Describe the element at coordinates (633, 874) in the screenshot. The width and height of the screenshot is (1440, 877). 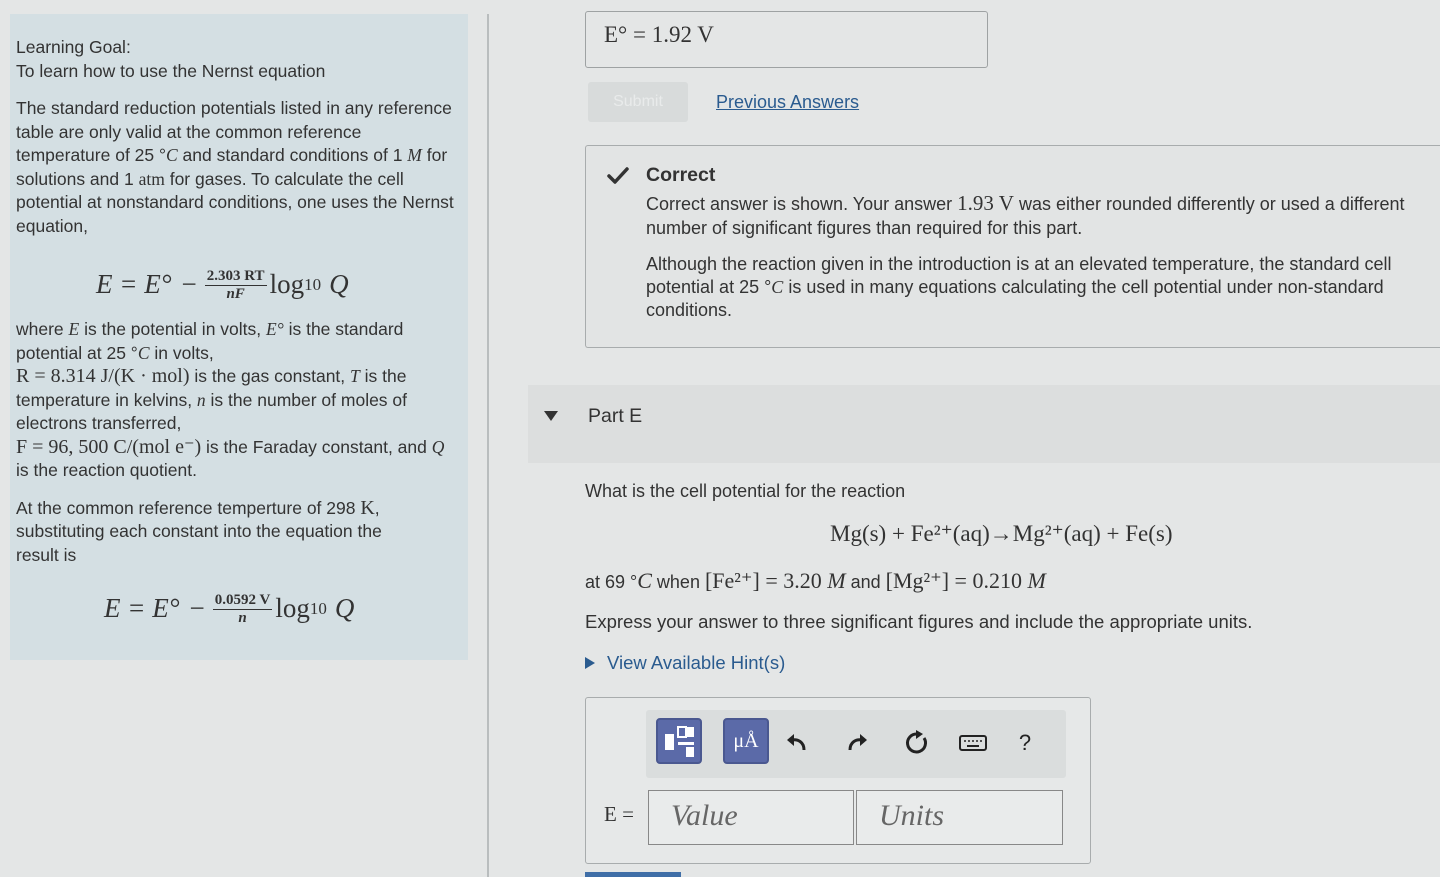
I see `next-button-edge` at that location.